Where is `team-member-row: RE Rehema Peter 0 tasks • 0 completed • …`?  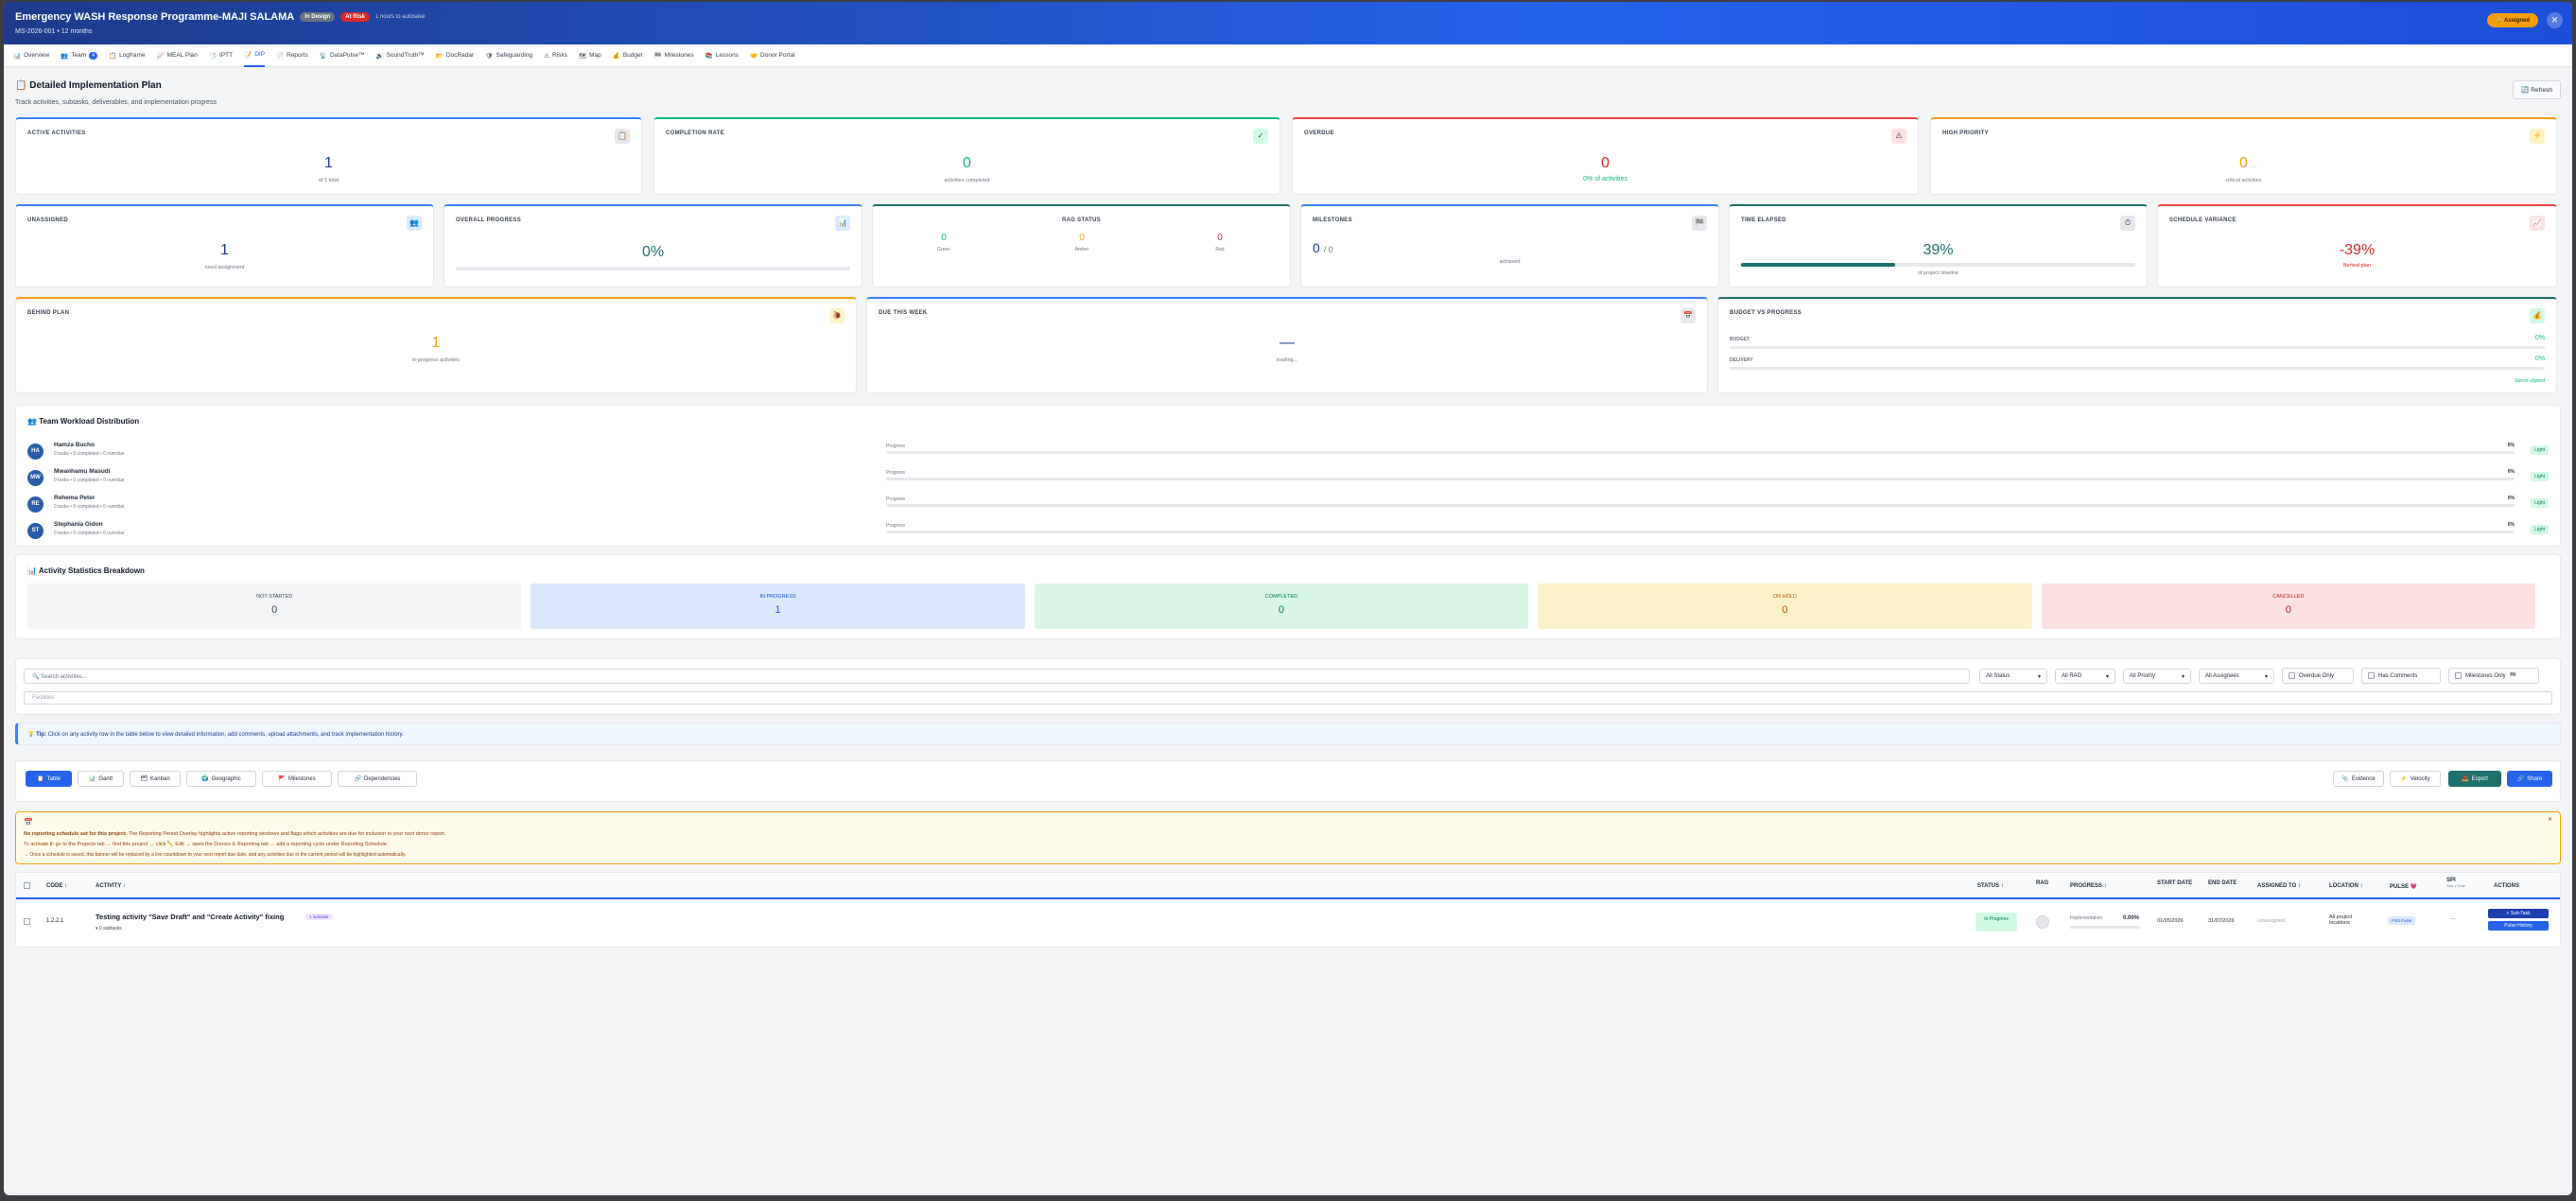
team-member-row: RE Rehema Peter 0 tasks • 0 completed • … is located at coordinates (1288, 506).